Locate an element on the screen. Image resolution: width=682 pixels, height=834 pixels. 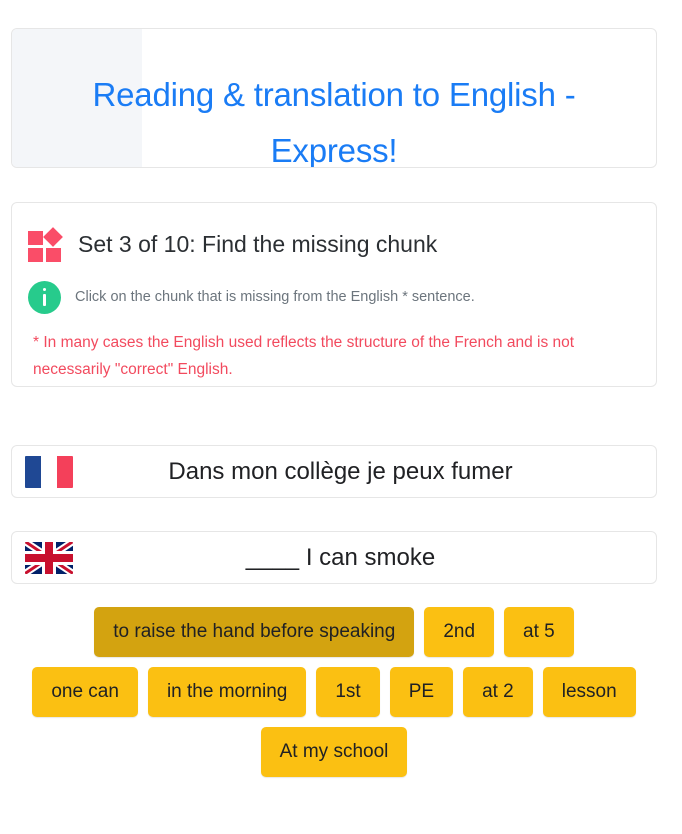
chunk-button: 2nd is located at coordinates (459, 632).